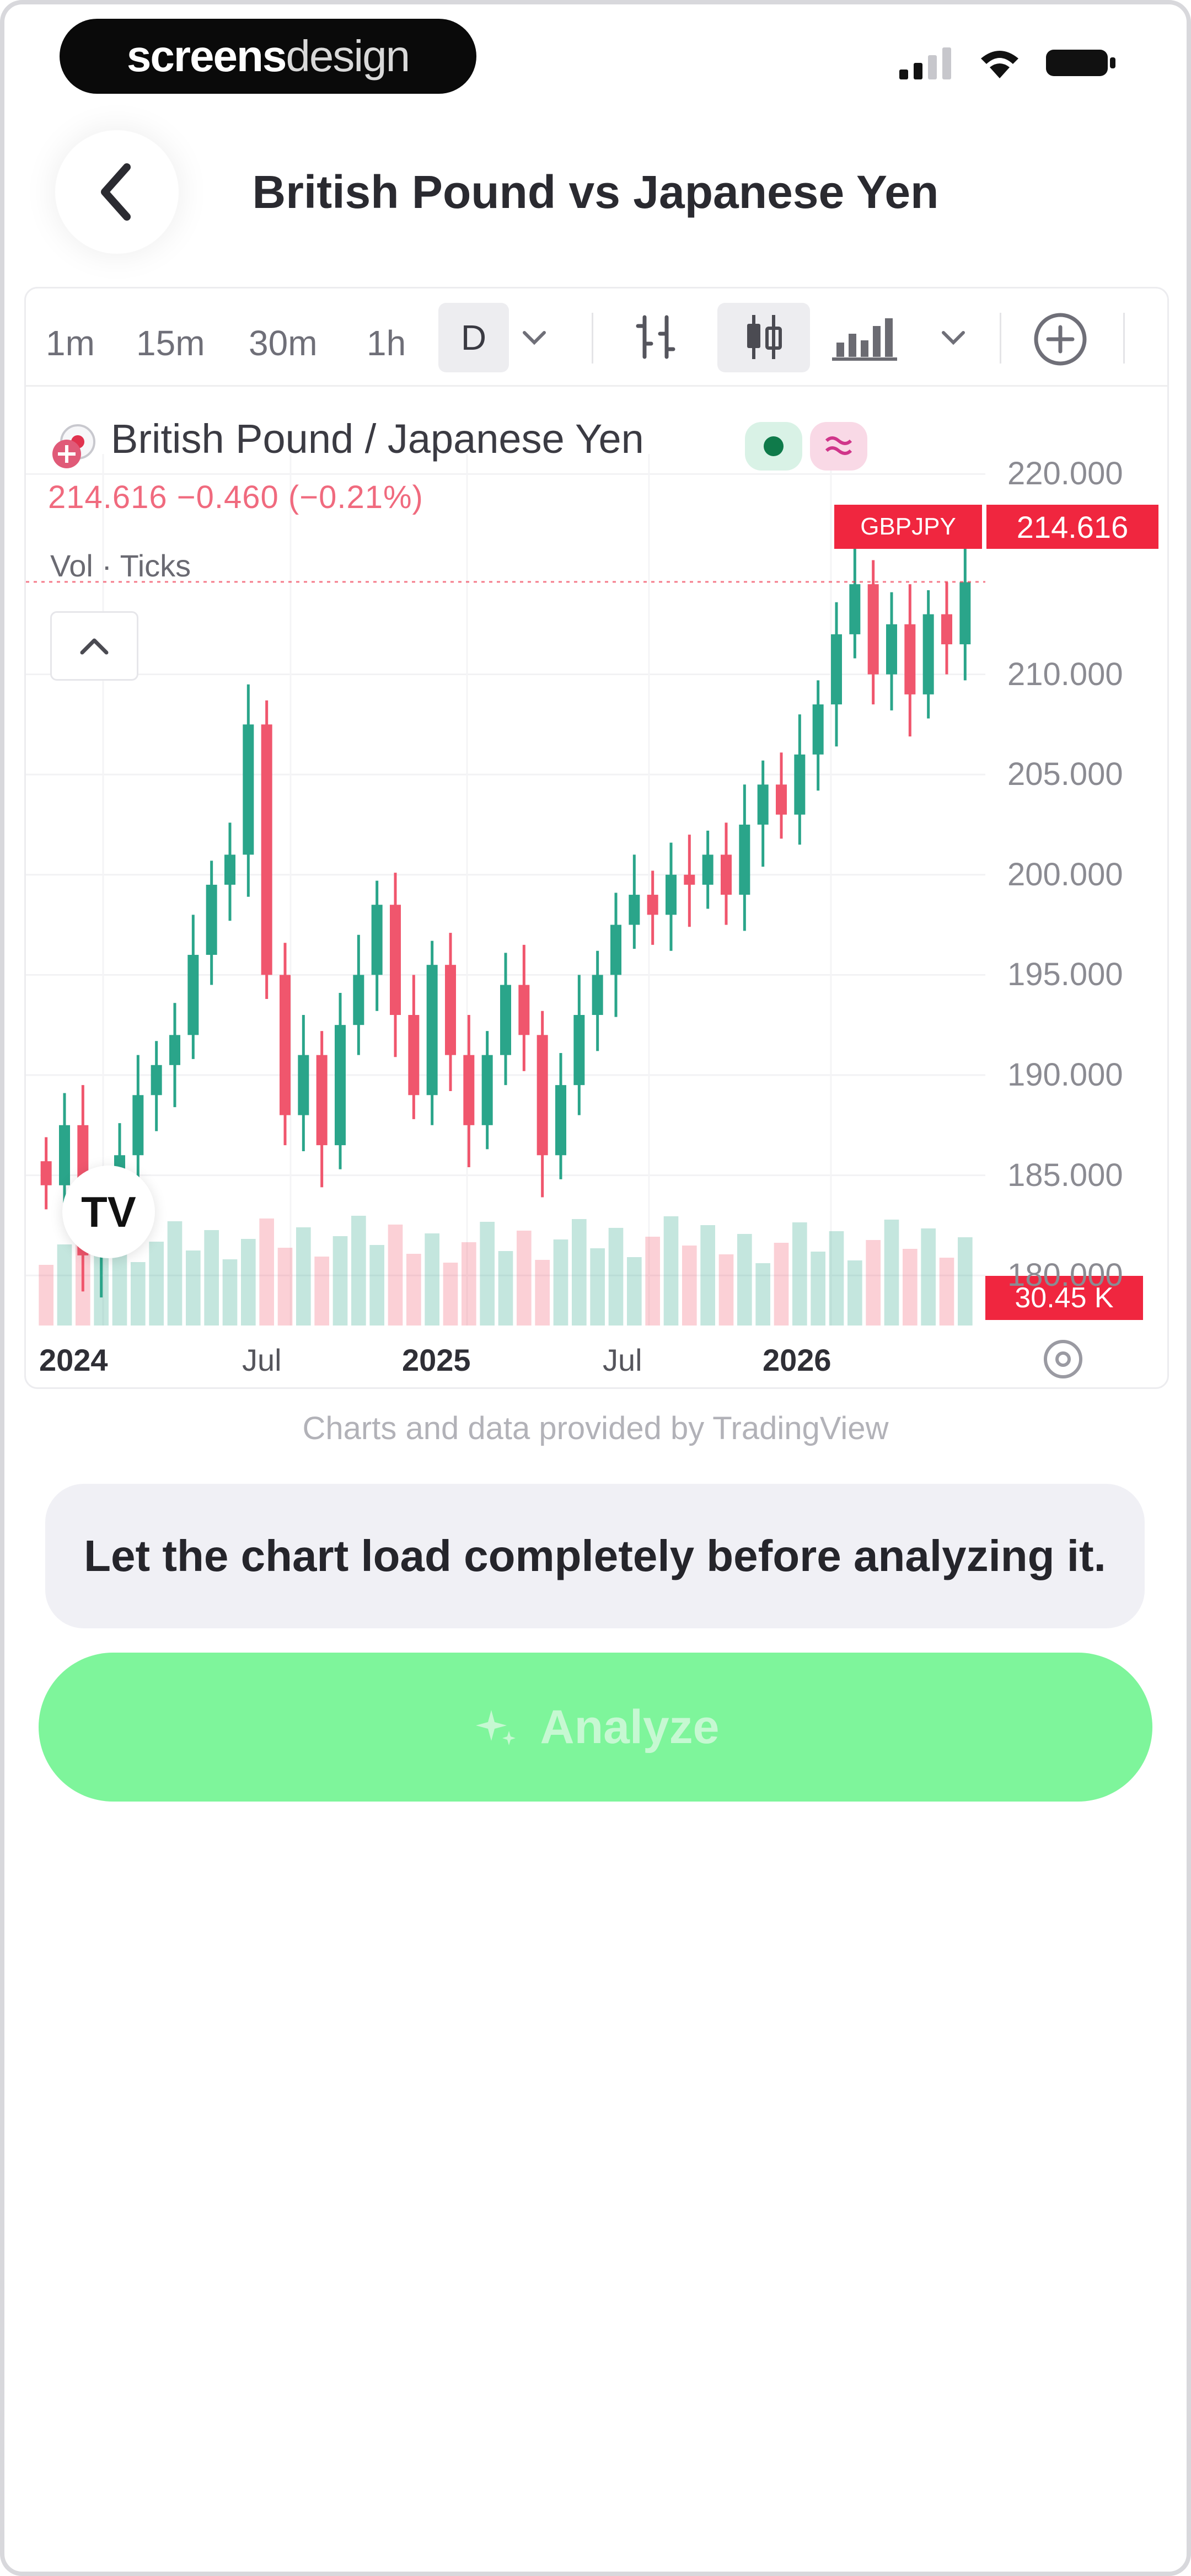 The height and width of the screenshot is (2576, 1191). Describe the element at coordinates (1063, 1359) in the screenshot. I see `gear-icon` at that location.